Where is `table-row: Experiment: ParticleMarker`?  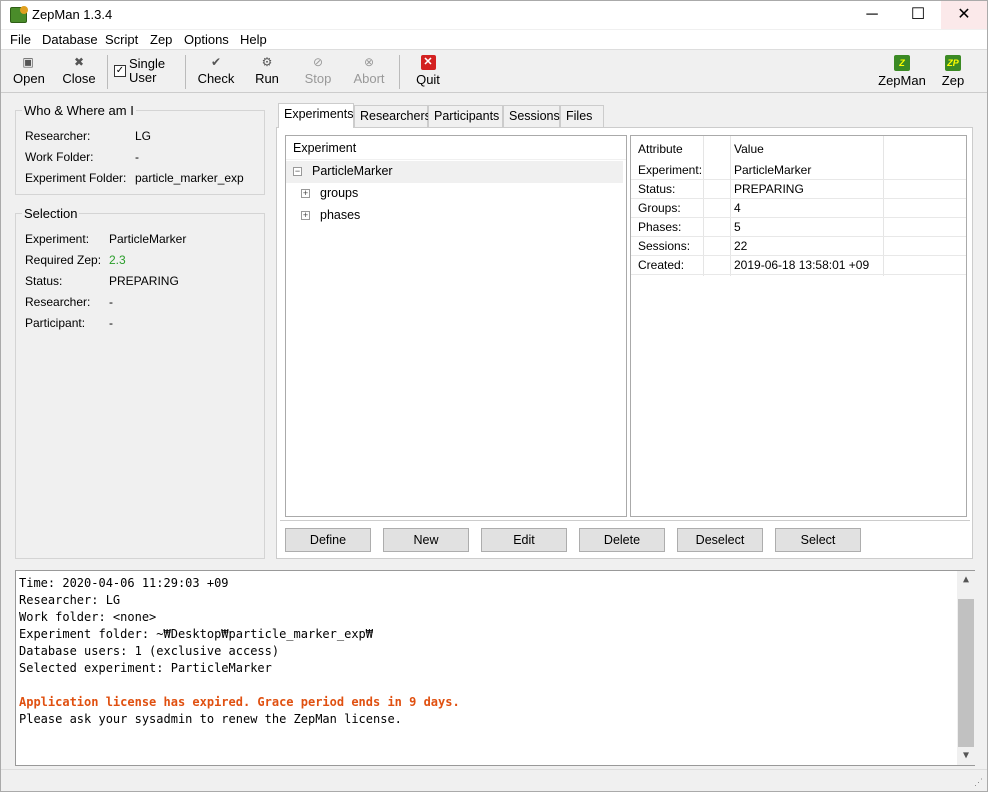 table-row: Experiment: ParticleMarker is located at coordinates (798, 170).